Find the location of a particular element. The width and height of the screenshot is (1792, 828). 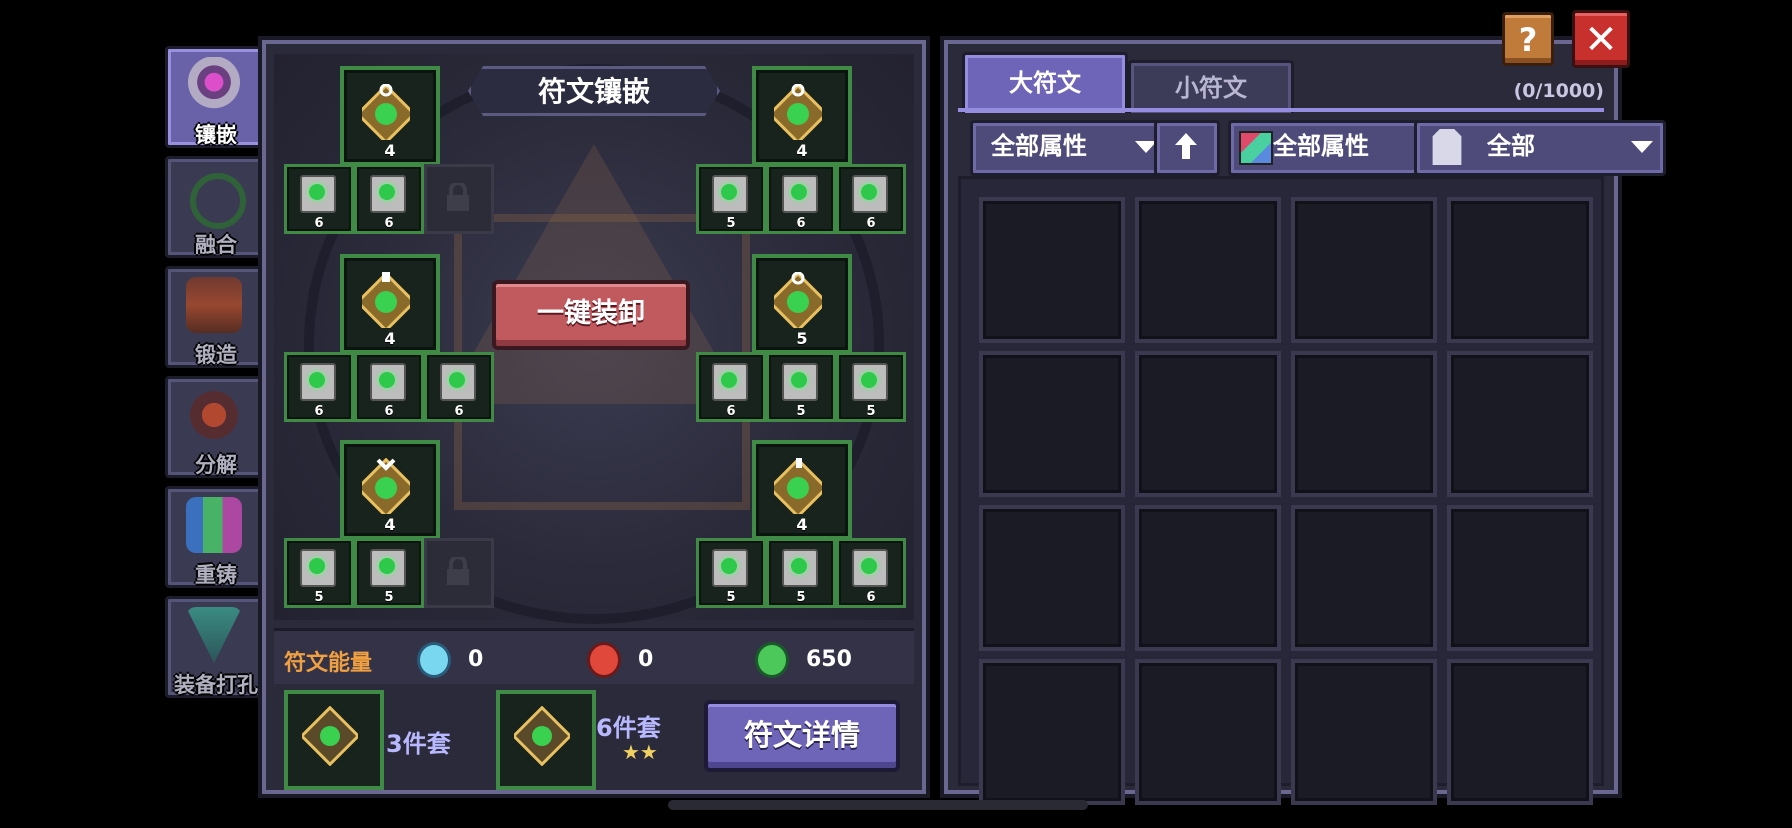

rune-level: 5 is located at coordinates (871, 411).